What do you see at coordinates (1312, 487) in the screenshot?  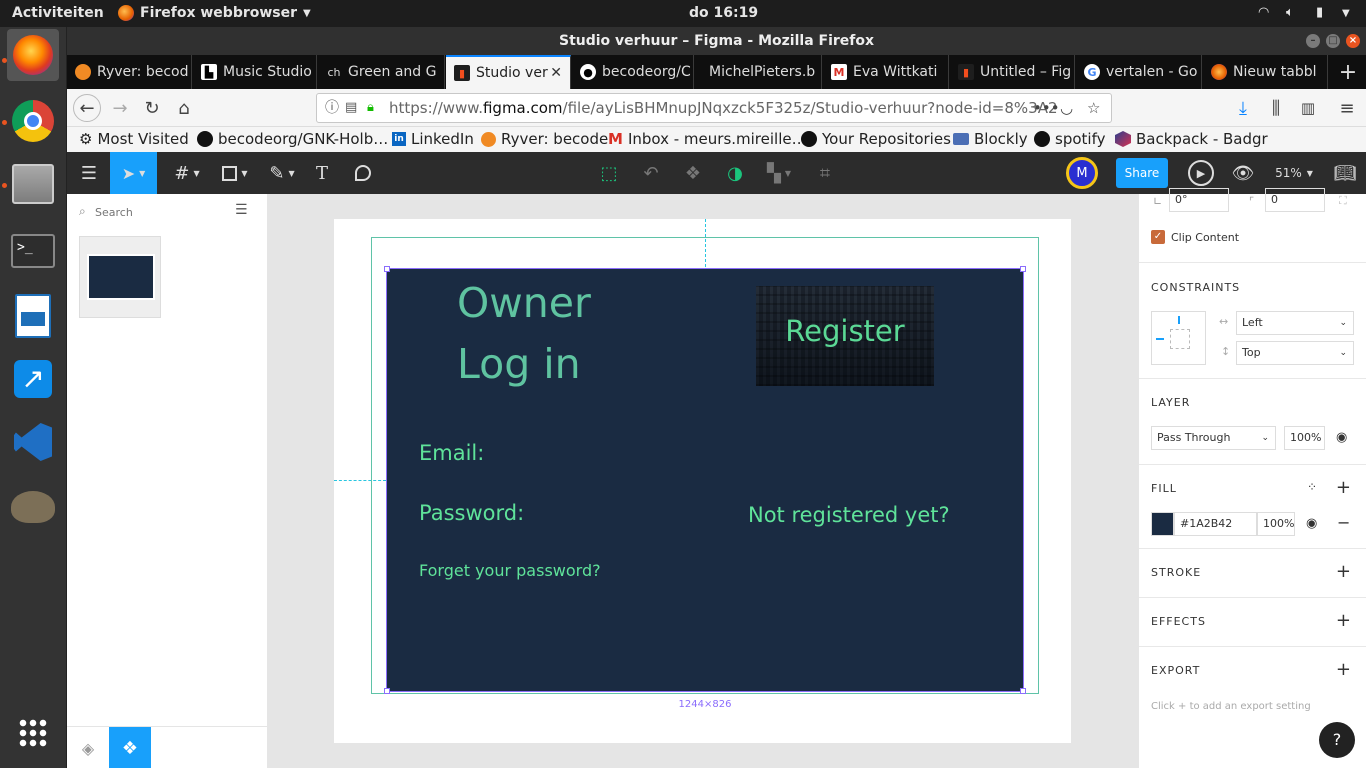 I see `style-grid-icon: ⁘` at bounding box center [1312, 487].